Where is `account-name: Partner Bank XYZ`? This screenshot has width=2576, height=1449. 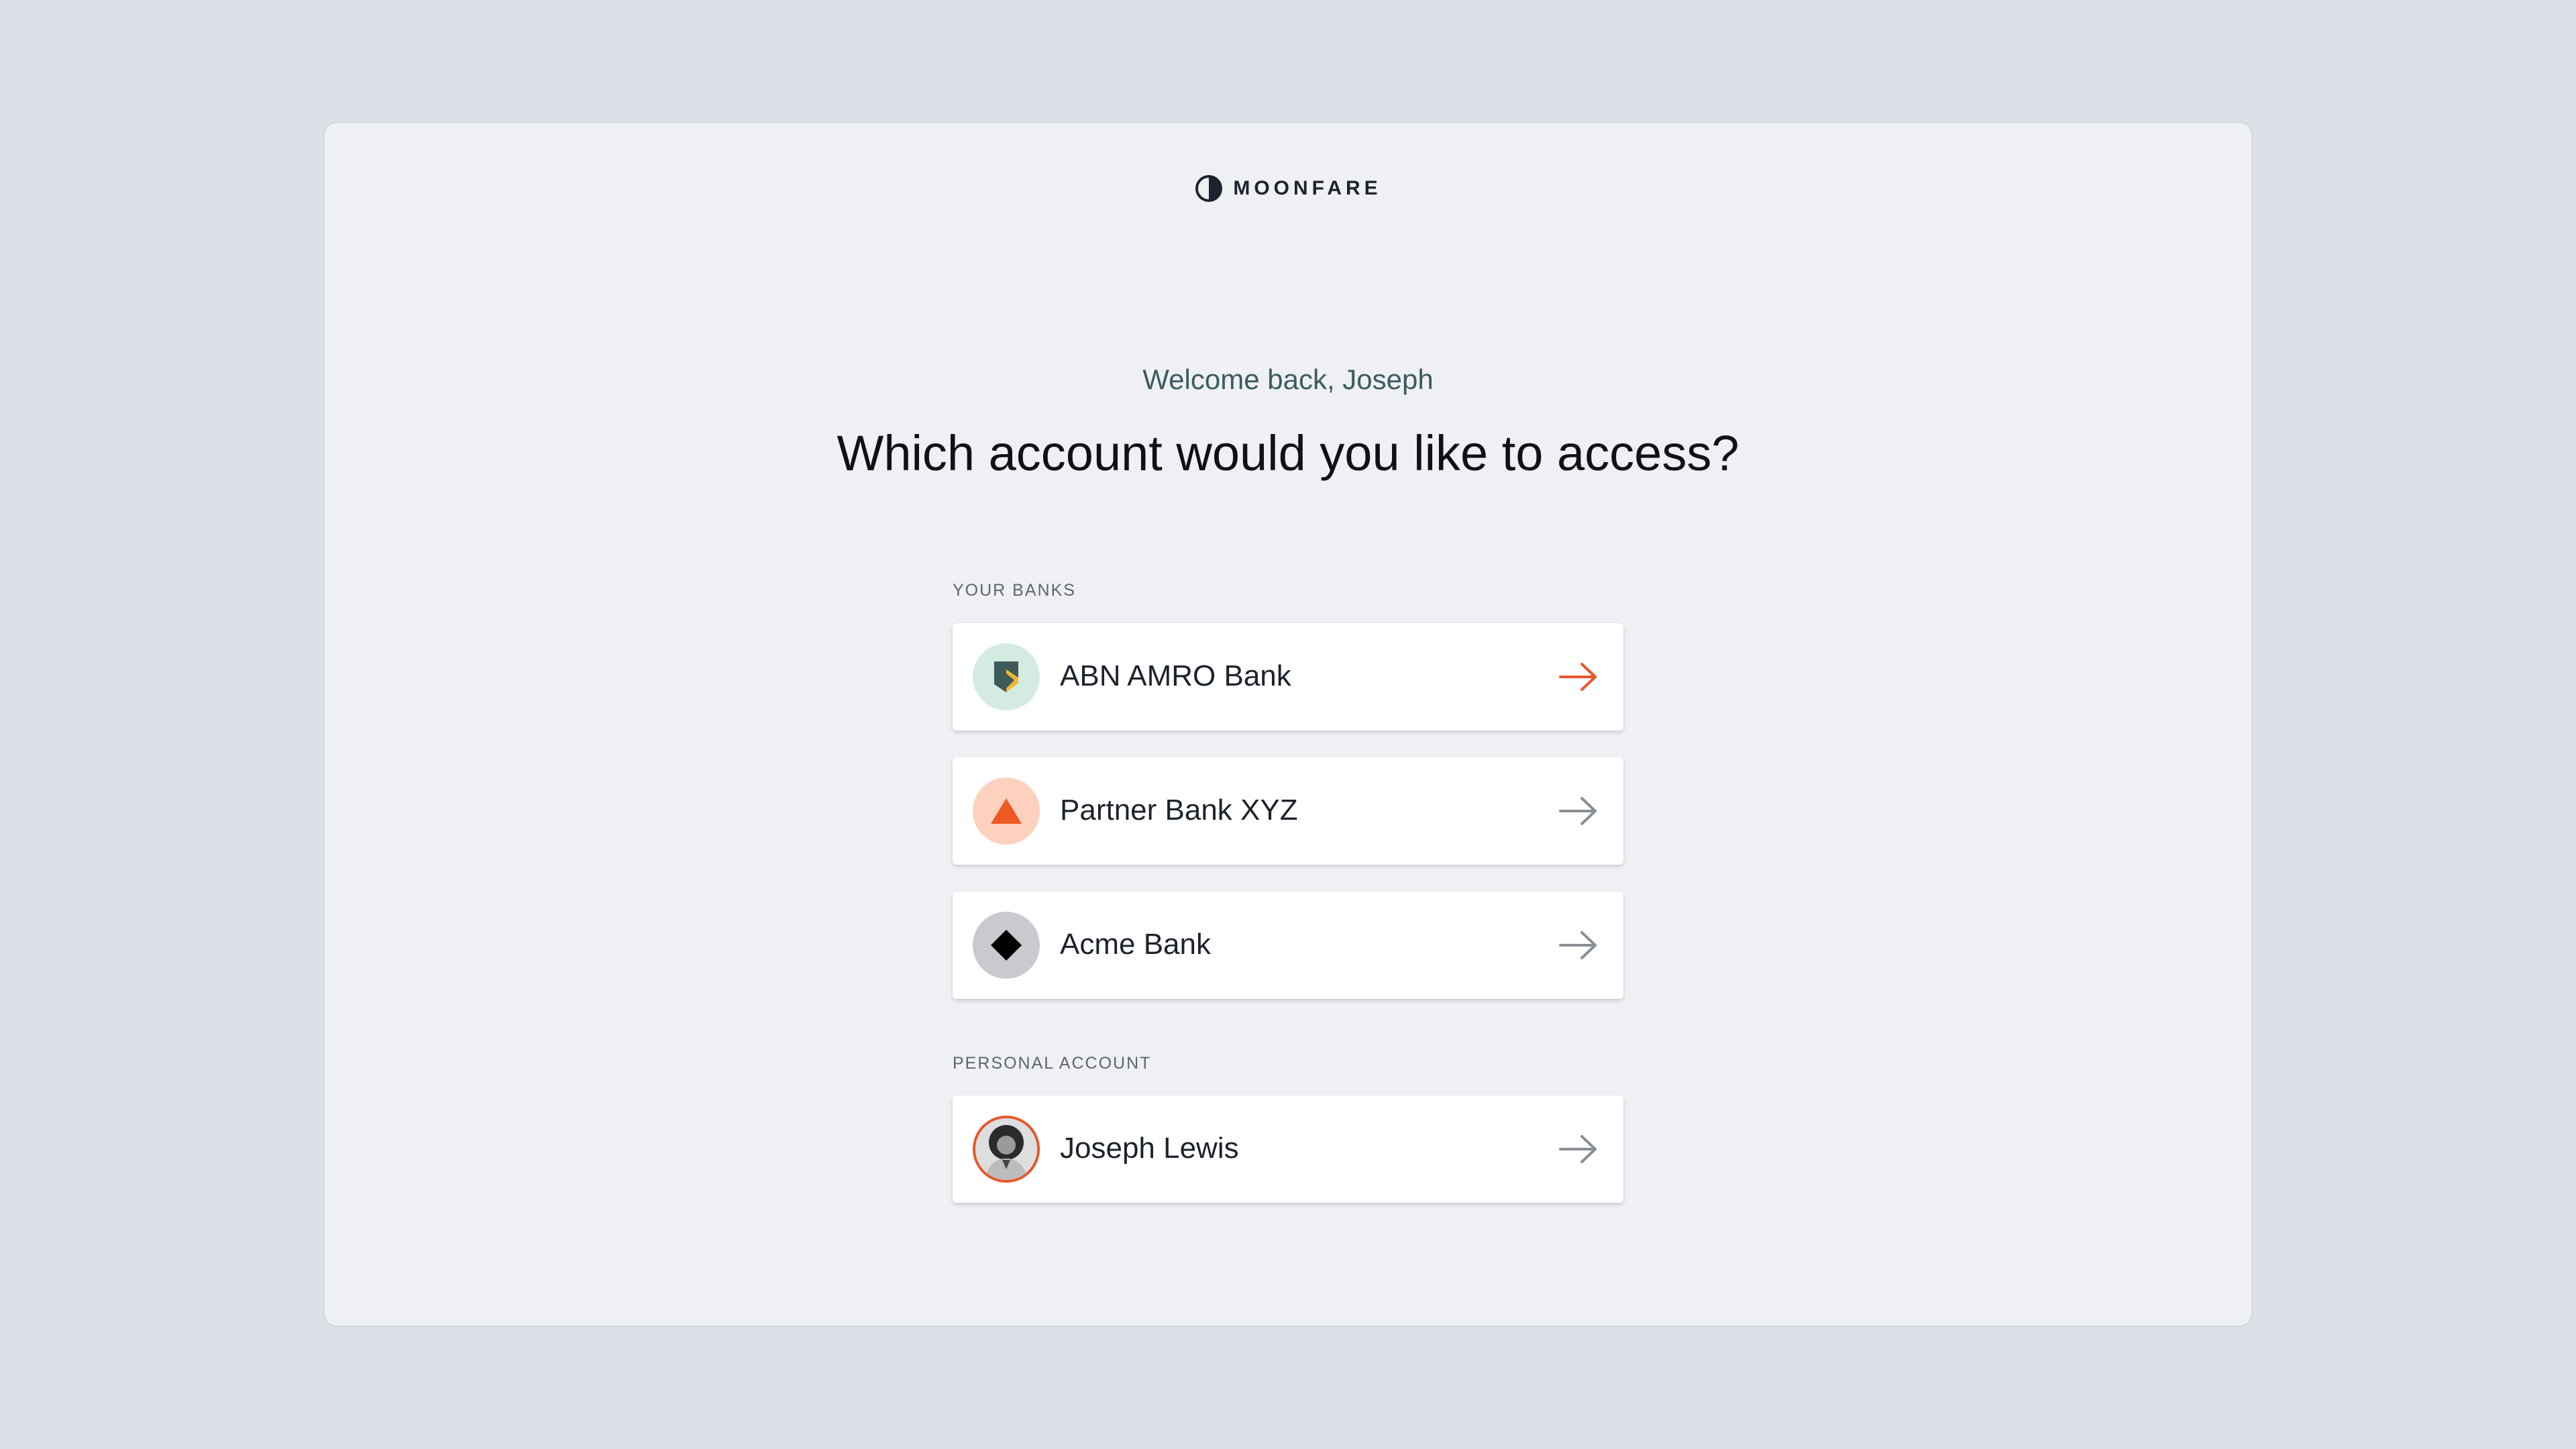
account-name: Partner Bank XYZ is located at coordinates (1179, 810).